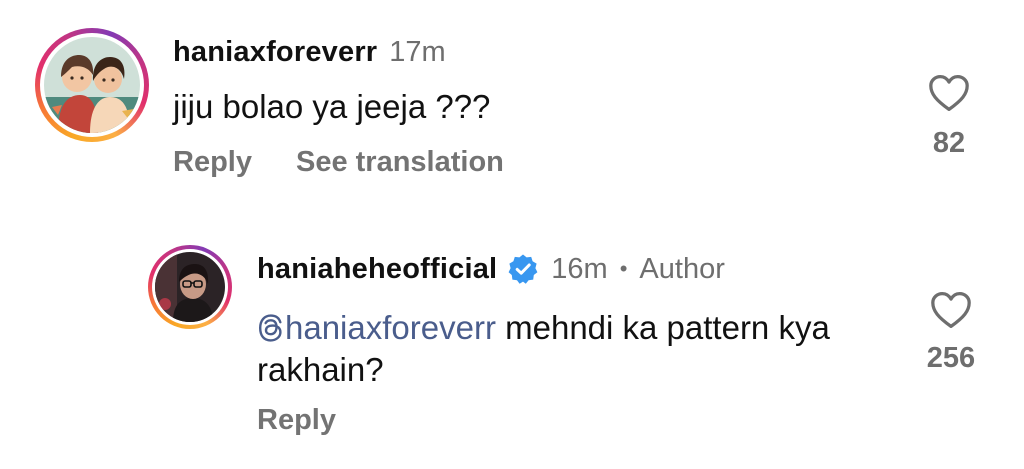 The height and width of the screenshot is (469, 1024). I want to click on comment-meta: haniaheheofficial 16m • Author, so click(491, 269).